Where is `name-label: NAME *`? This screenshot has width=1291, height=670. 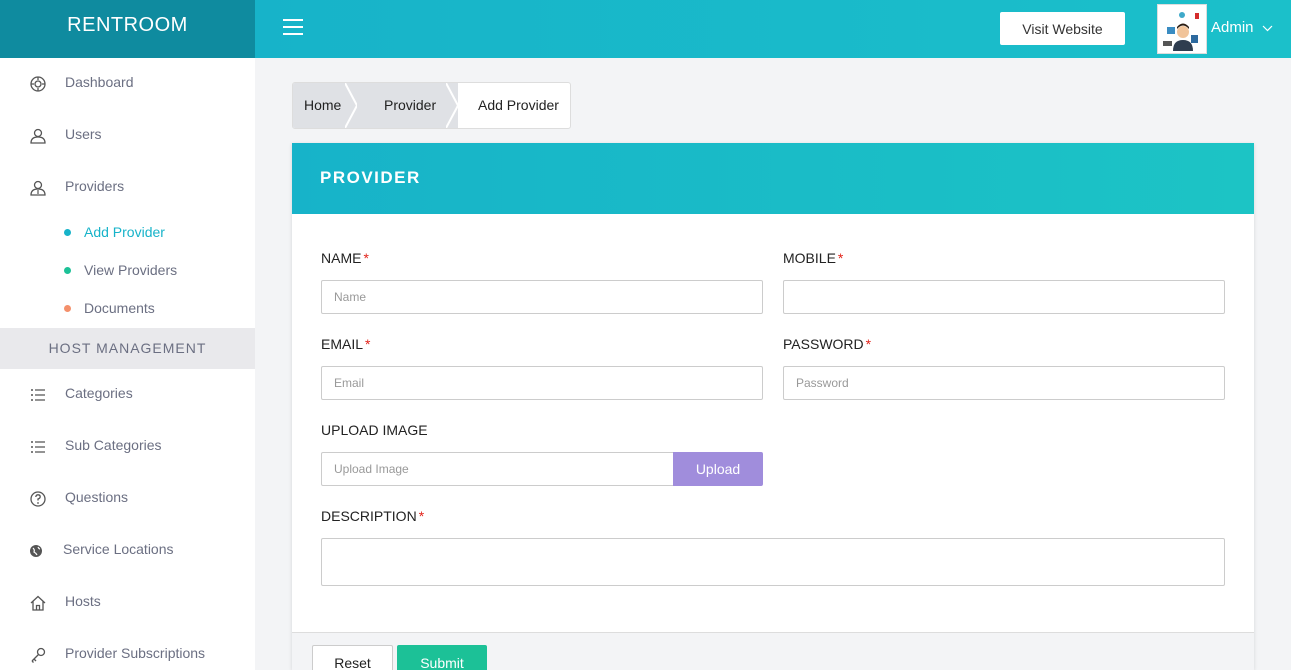 name-label: NAME * is located at coordinates (345, 258).